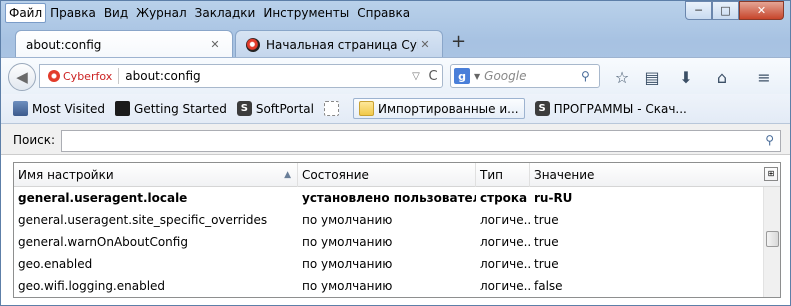 Image resolution: width=791 pixels, height=306 pixels. Describe the element at coordinates (161, 13) in the screenshot. I see `menu-history: Журнал` at that location.